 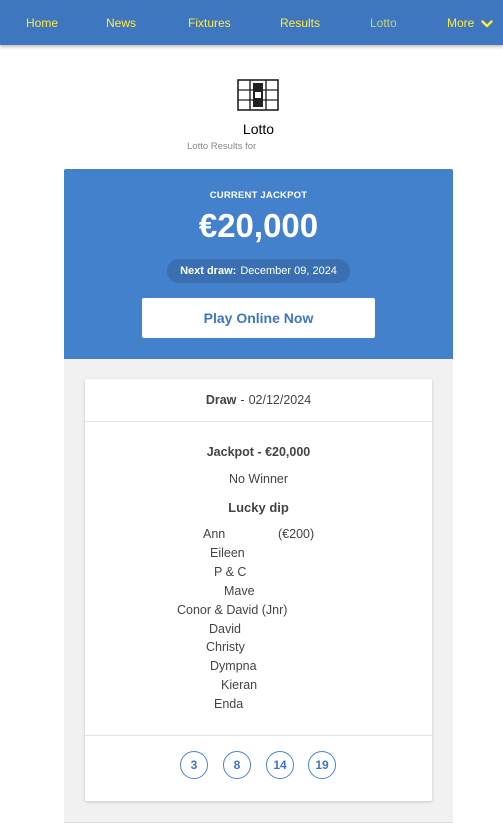 What do you see at coordinates (229, 704) in the screenshot?
I see `lucky-dip-winner: Enda` at bounding box center [229, 704].